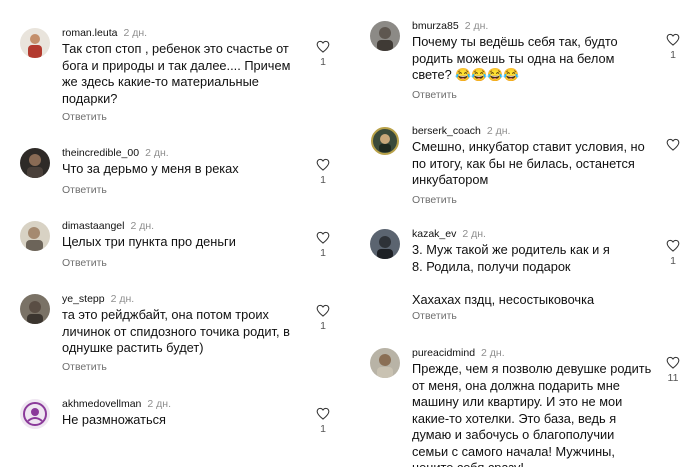 The width and height of the screenshot is (700, 467). I want to click on comment-text: Что за дерьмо у меня в реках, so click(150, 168).